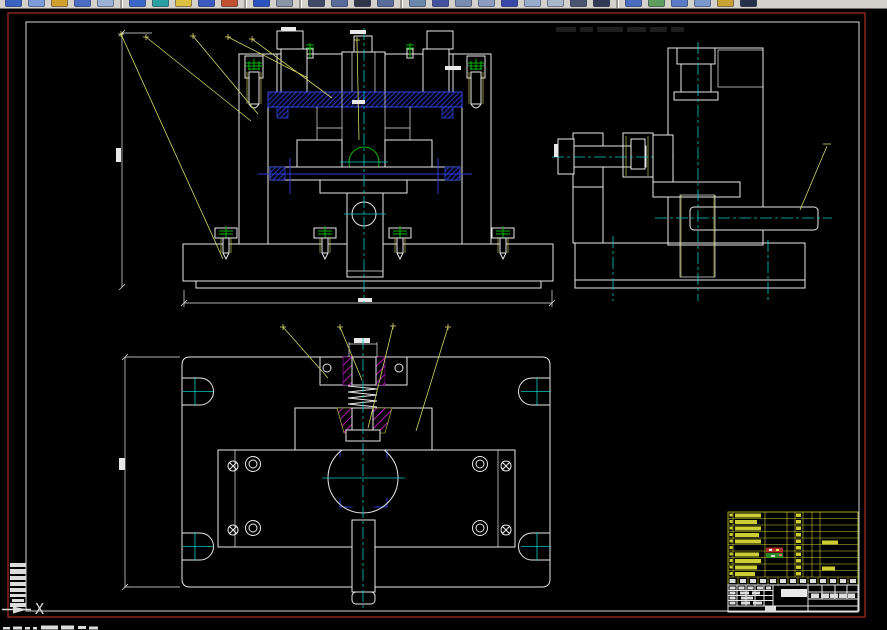 Image resolution: width=887 pixels, height=630 pixels. What do you see at coordinates (18, 585) in the screenshot?
I see `binding-strip-table` at bounding box center [18, 585].